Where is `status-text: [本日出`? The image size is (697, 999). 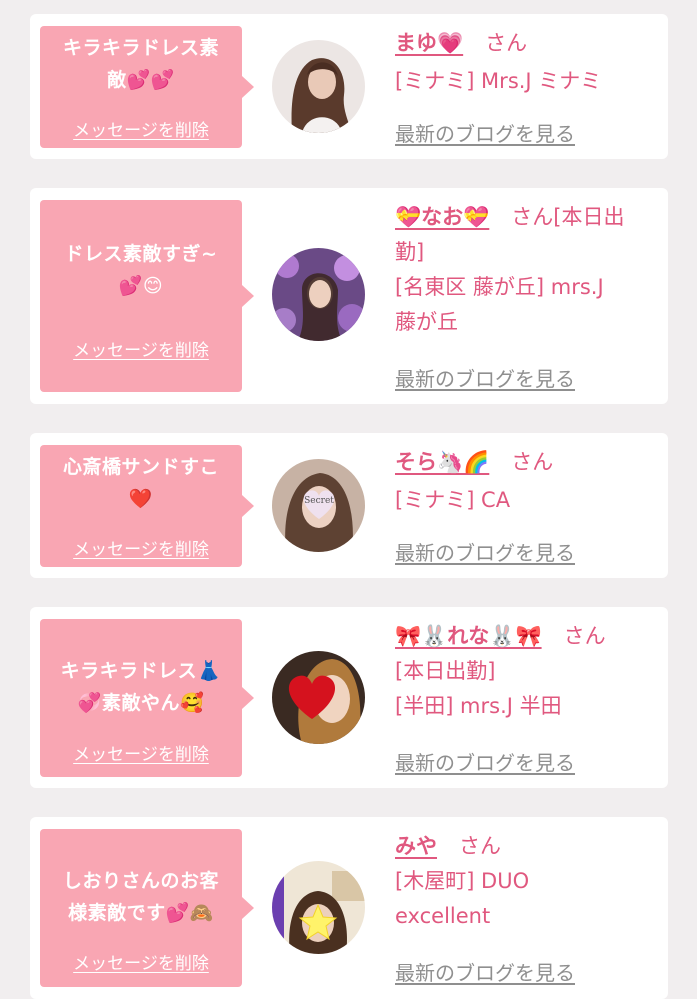 status-text: [本日出 is located at coordinates (589, 217).